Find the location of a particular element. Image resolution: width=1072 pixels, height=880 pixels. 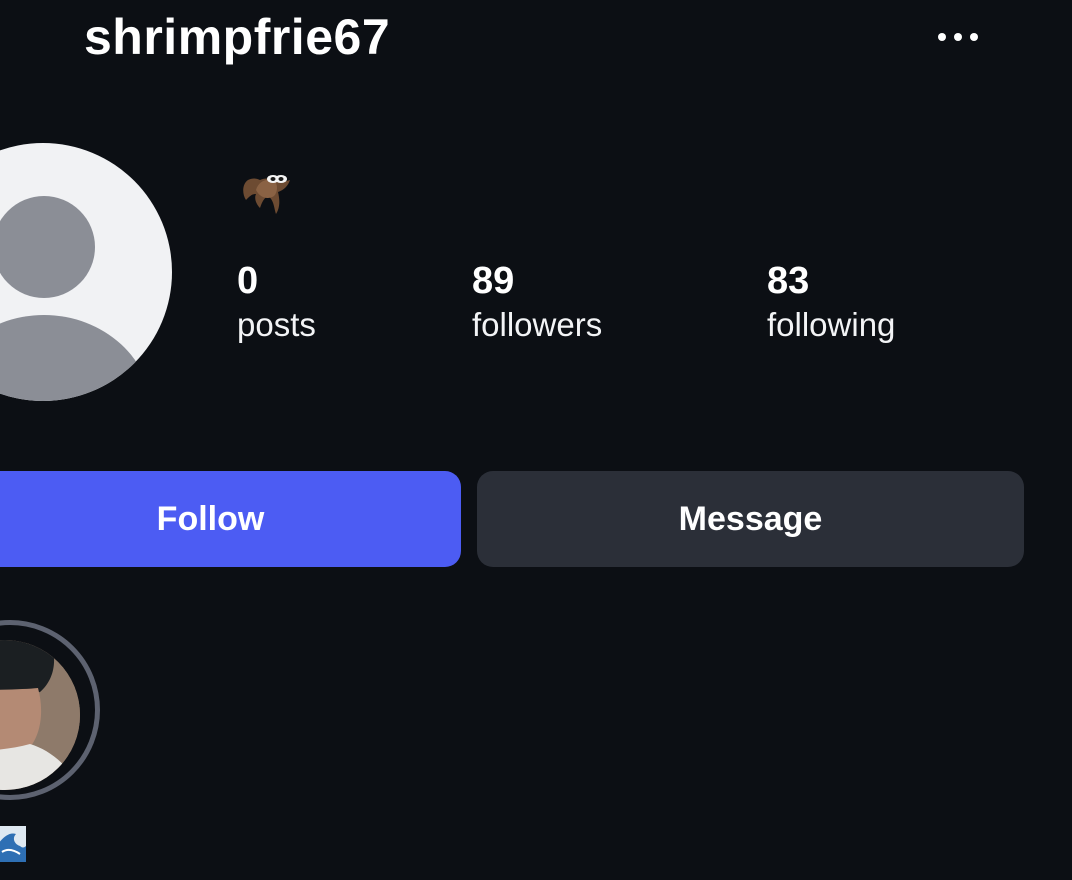

more-options-button is located at coordinates (958, 37).